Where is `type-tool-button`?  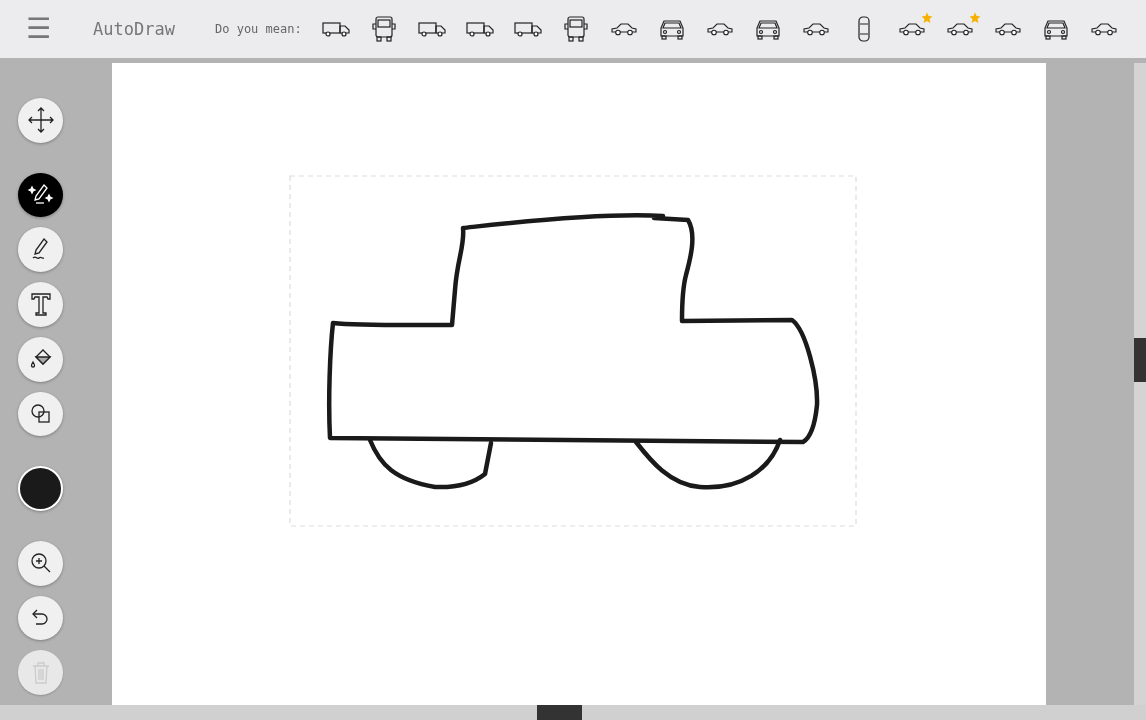
type-tool-button is located at coordinates (40, 304).